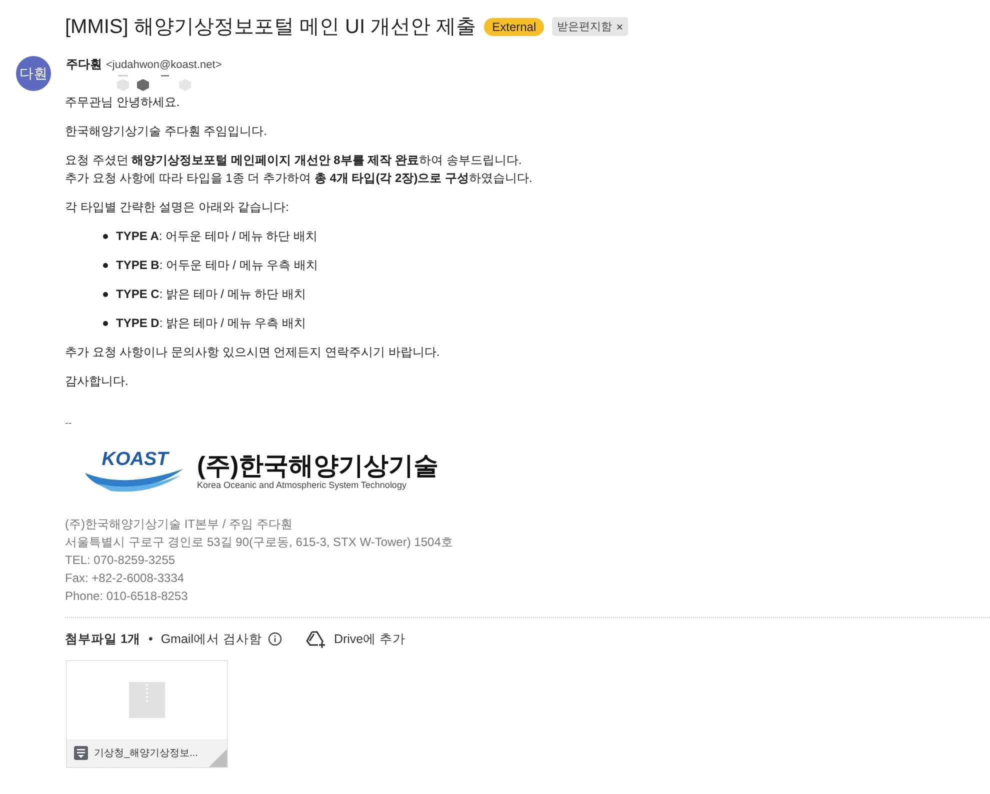 The image size is (990, 794). What do you see at coordinates (147, 700) in the screenshot?
I see `zip-file-icon` at bounding box center [147, 700].